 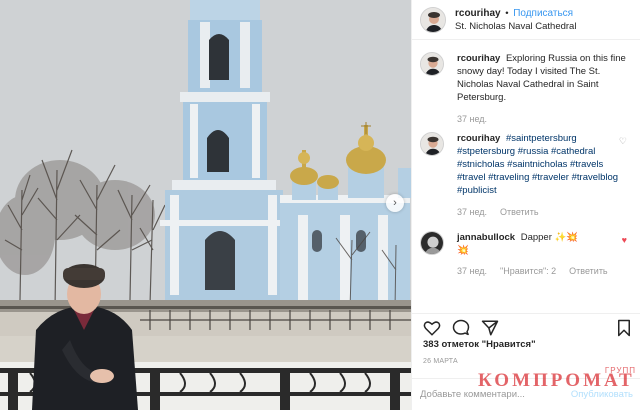 I want to click on hashtag-link: #saintpetersburg, so click(x=541, y=138).